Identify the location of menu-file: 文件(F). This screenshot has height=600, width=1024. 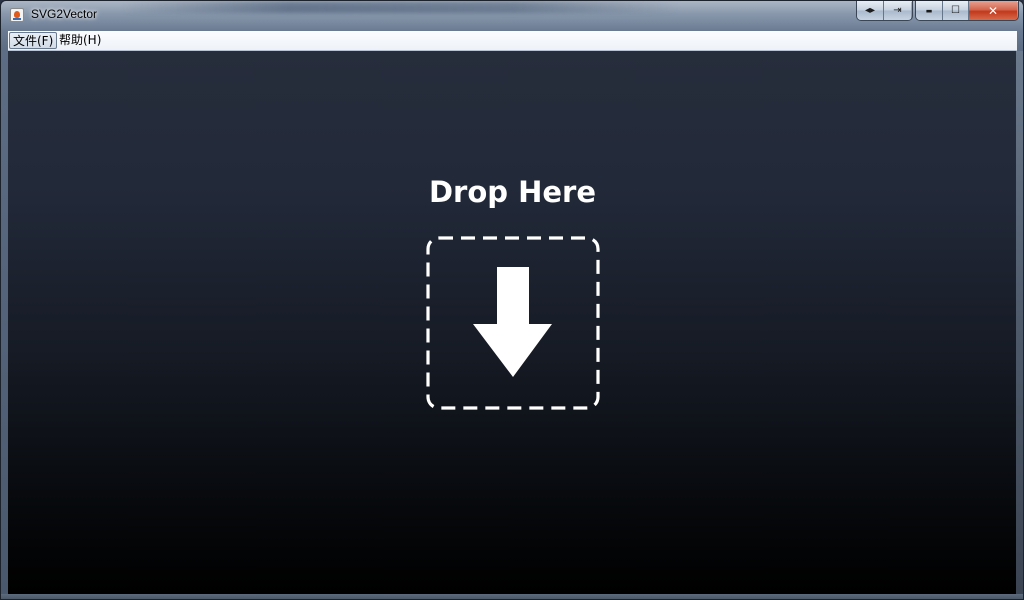
(33, 40).